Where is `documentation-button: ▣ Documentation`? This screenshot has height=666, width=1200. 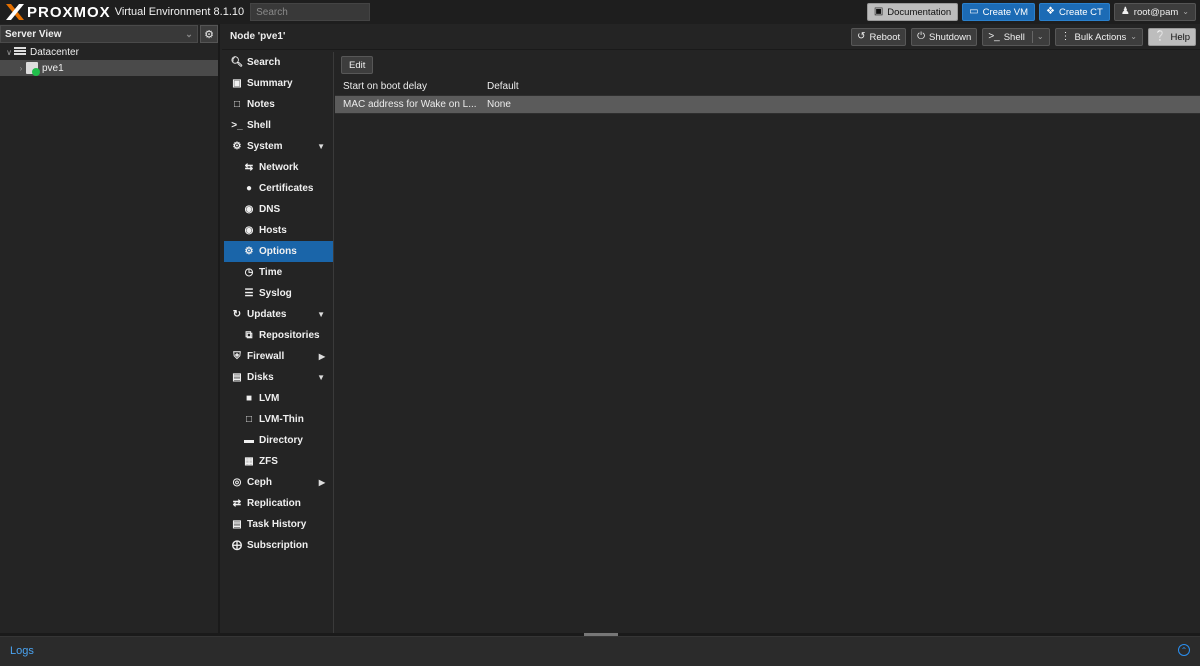
documentation-button: ▣ Documentation is located at coordinates (912, 12).